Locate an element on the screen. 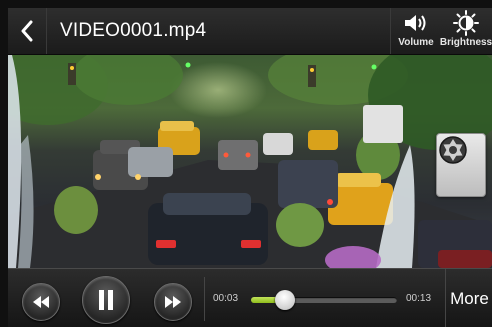 Image resolution: width=492 pixels, height=327 pixels. sun-icon is located at coordinates (466, 23).